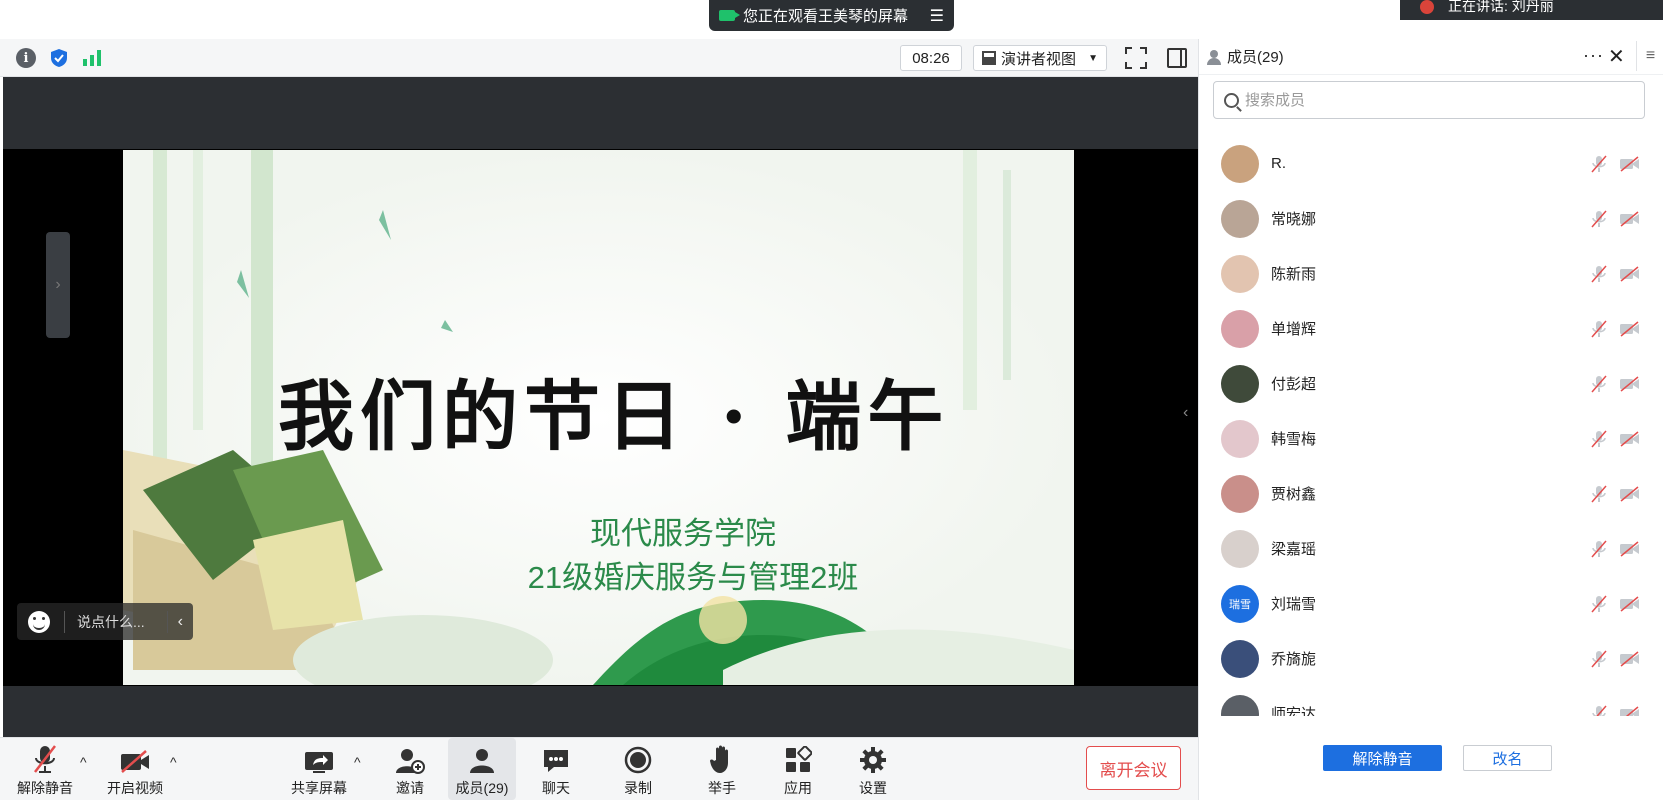 The width and height of the screenshot is (1663, 800). I want to click on member-name: 贾树鑫, so click(1294, 494).